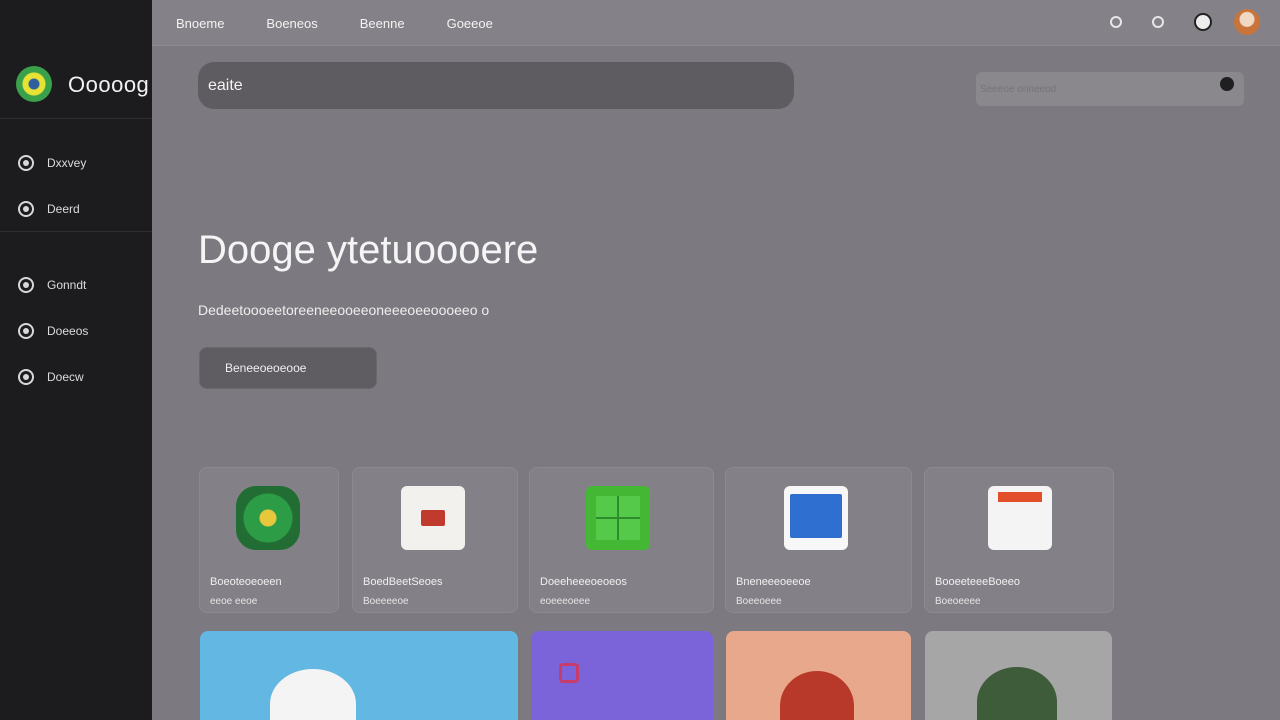 Image resolution: width=1280 pixels, height=720 pixels. I want to click on sidebar-group-primary: Dxxvey Deerd, so click(76, 186).